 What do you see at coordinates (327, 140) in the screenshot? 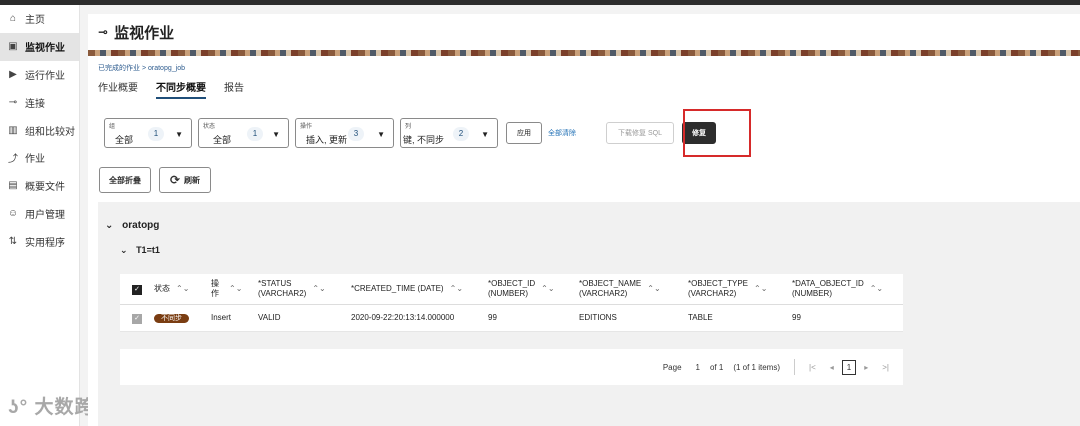
I see `operation-filter-value: 插入, 更新` at bounding box center [327, 140].